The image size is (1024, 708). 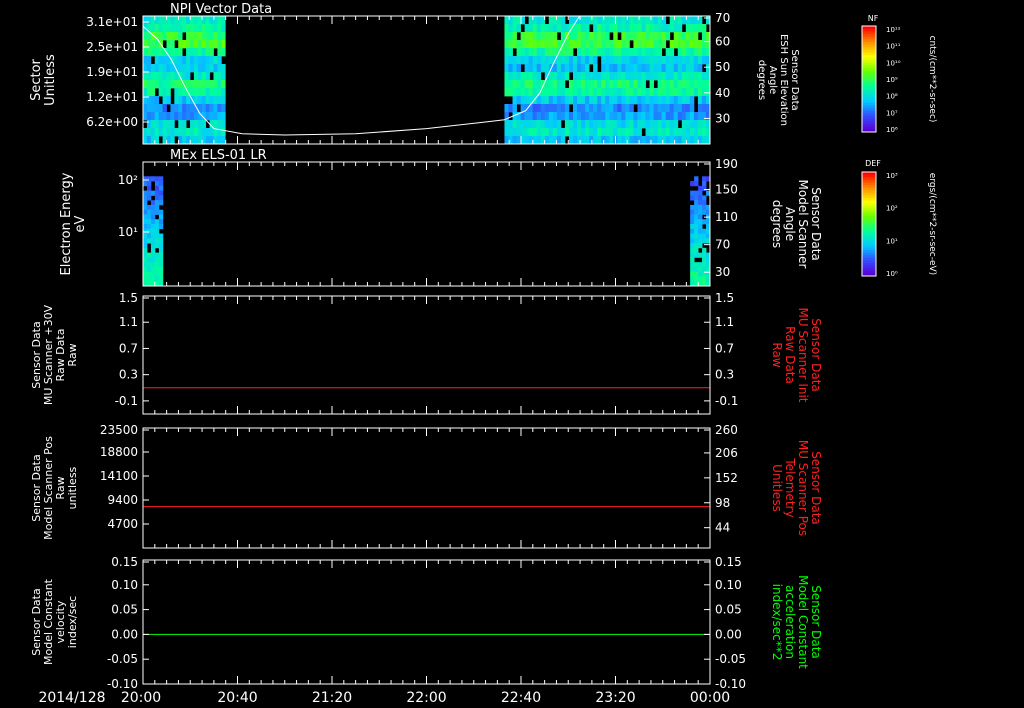 What do you see at coordinates (726, 401) in the screenshot?
I see `y2-tick-label: -0.1` at bounding box center [726, 401].